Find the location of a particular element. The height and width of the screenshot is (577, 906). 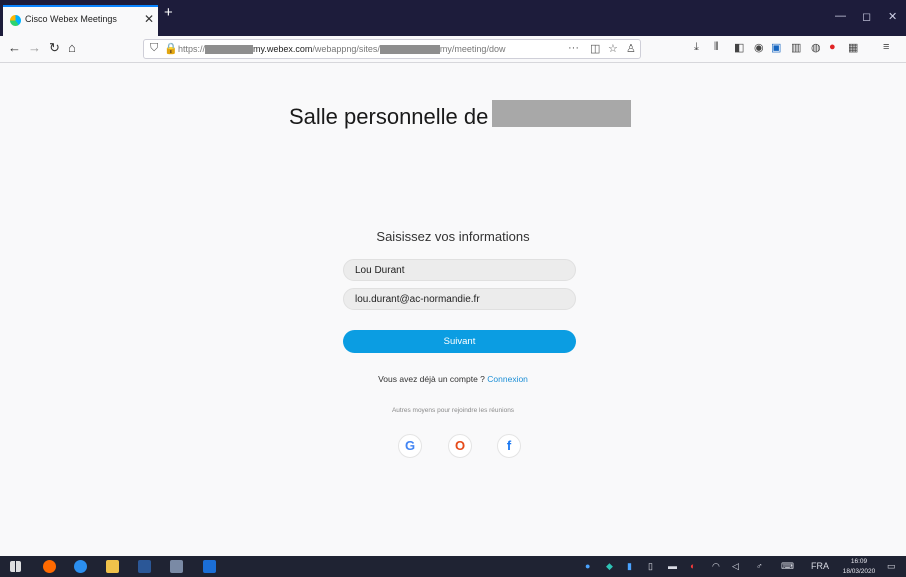

webex-favicon-icon is located at coordinates (15, 20).